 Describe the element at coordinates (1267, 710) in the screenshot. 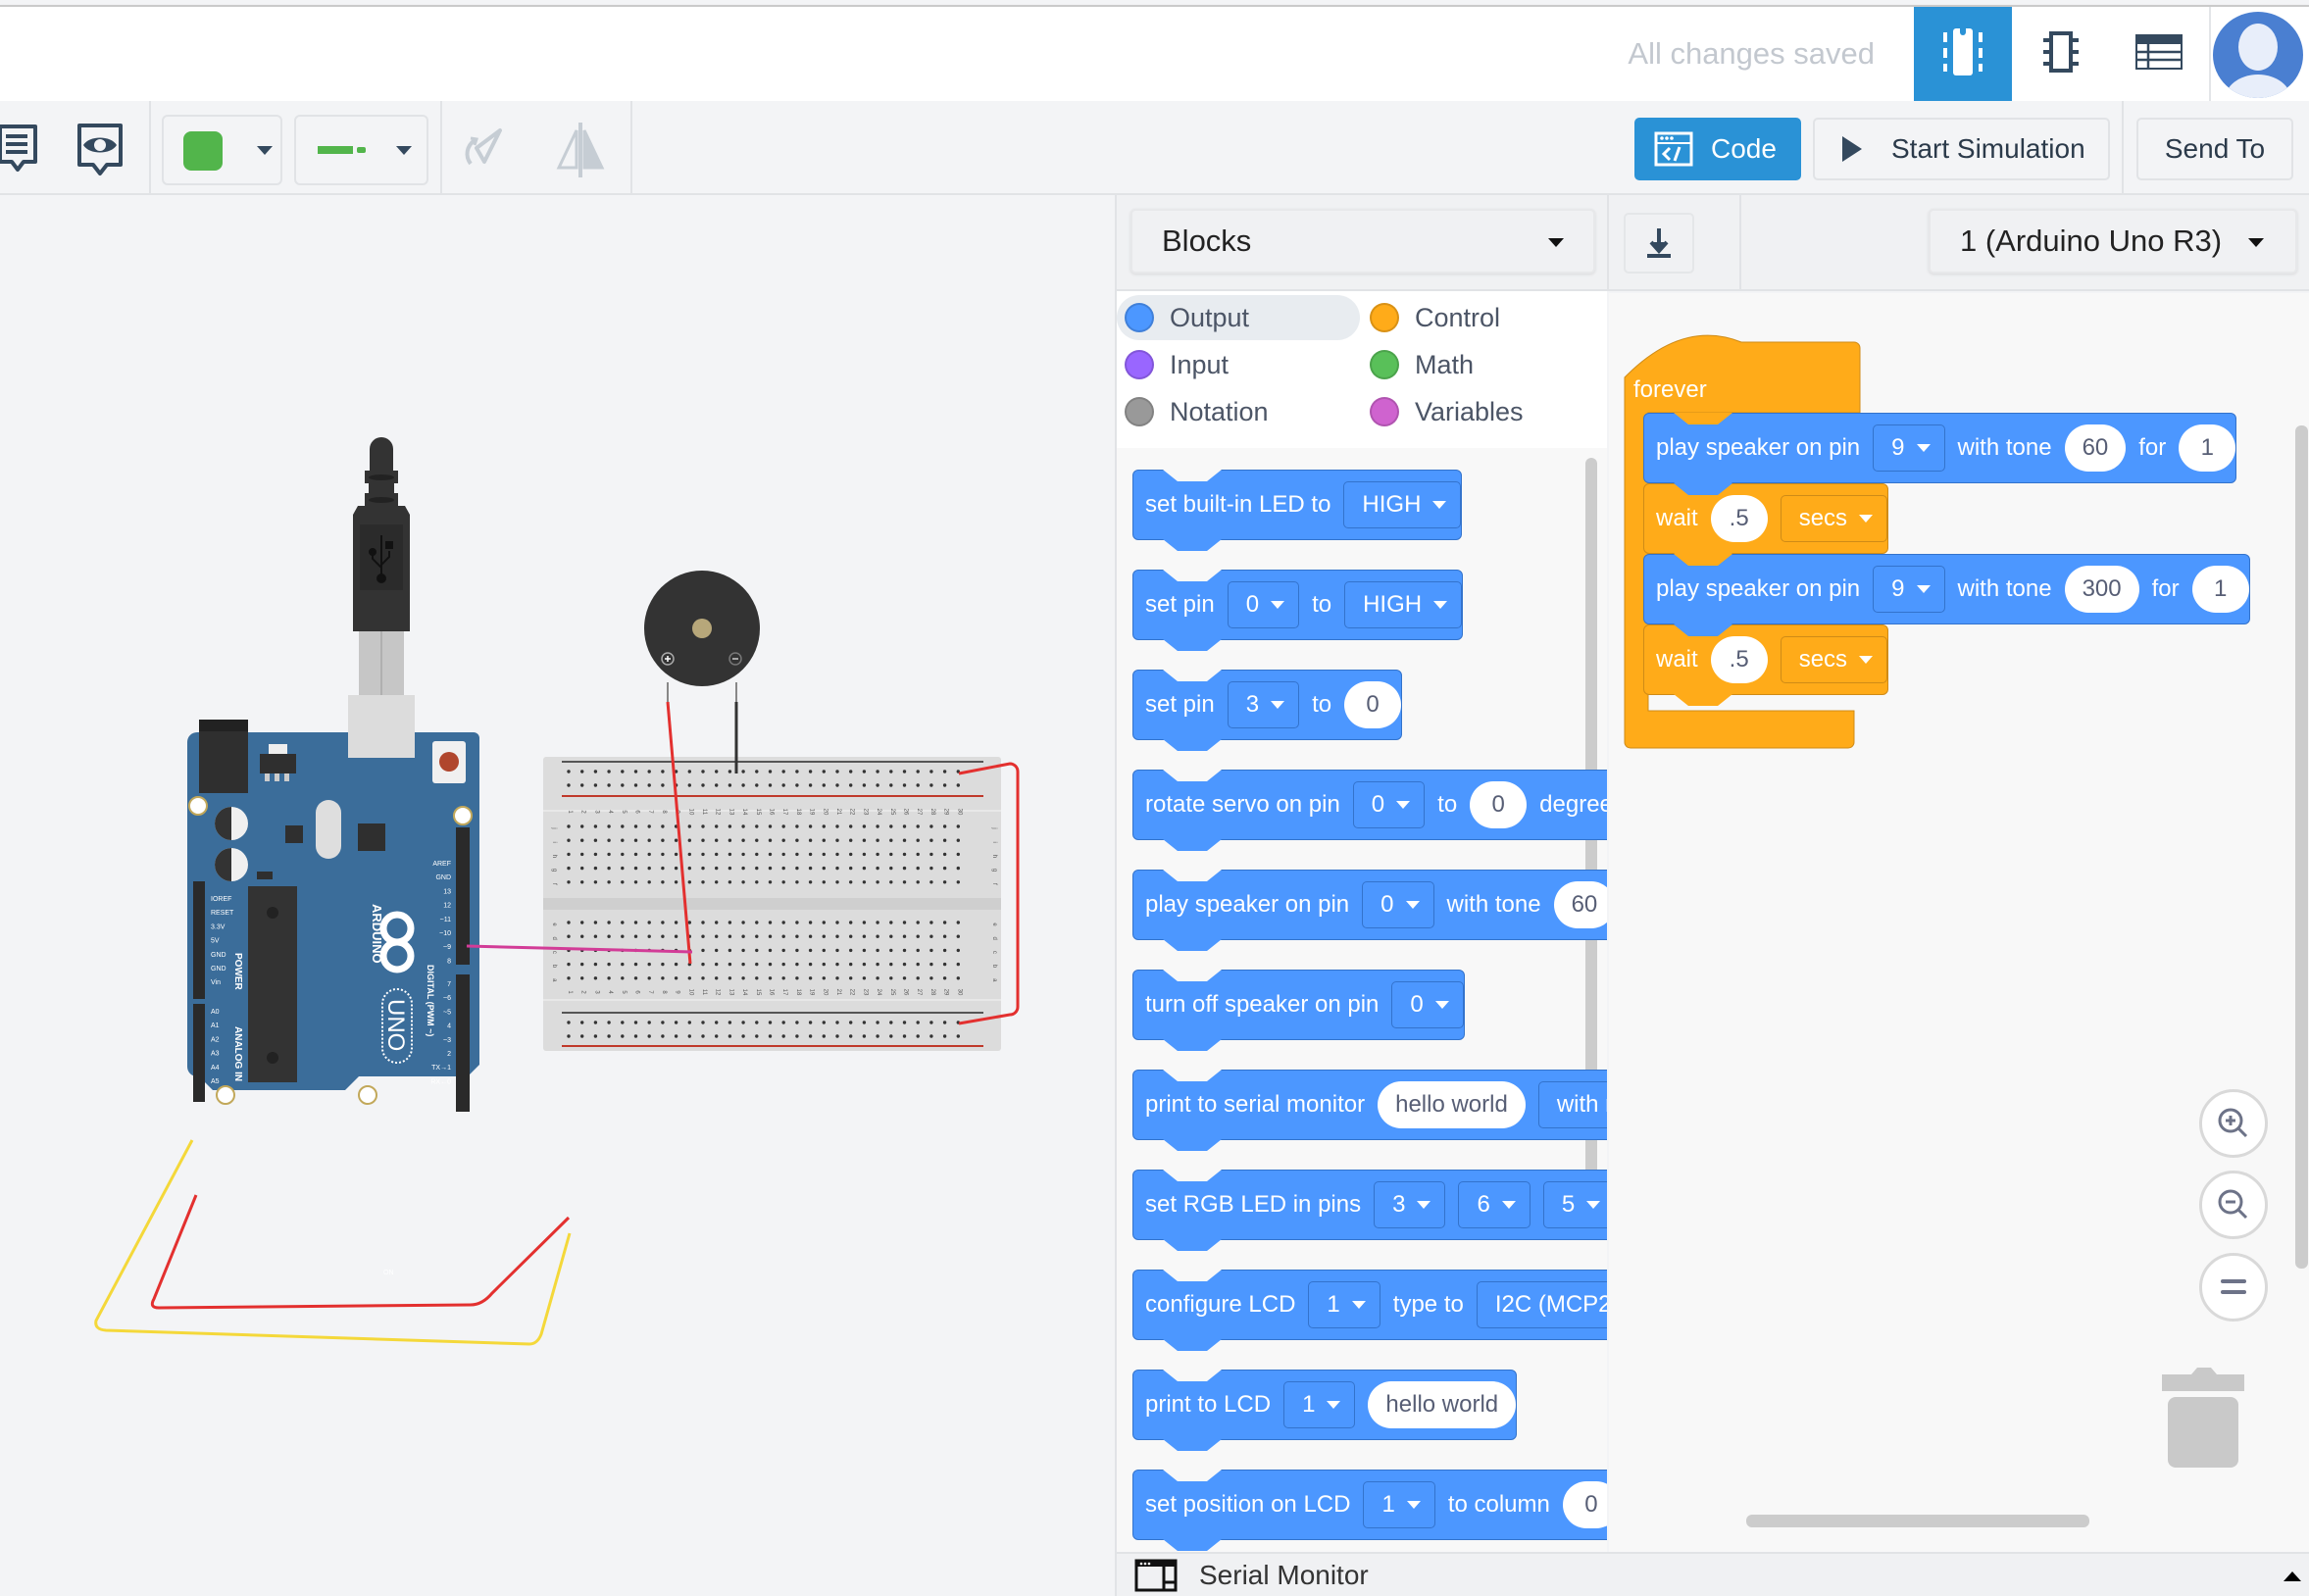

I see `code-block: set pin 3 to 0` at that location.